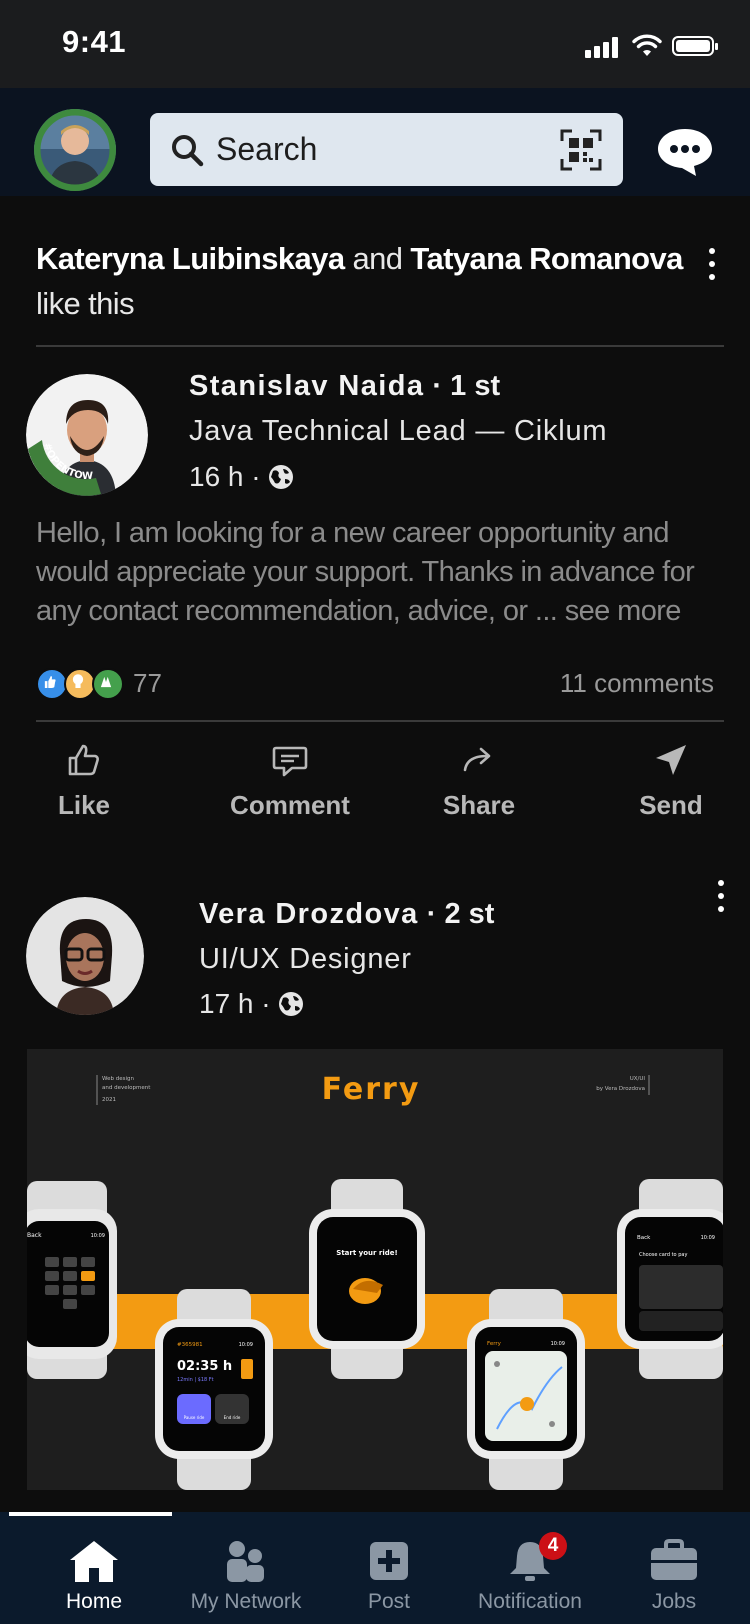 This screenshot has height=1624, width=750. Describe the element at coordinates (530, 1601) in the screenshot. I see `tab-label: Notification` at that location.